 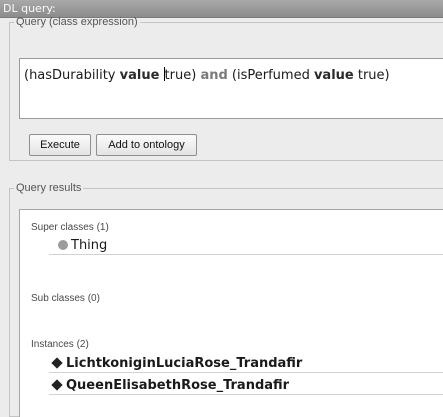 I want to click on expr-part-3: (isPerfumed, so click(x=270, y=75).